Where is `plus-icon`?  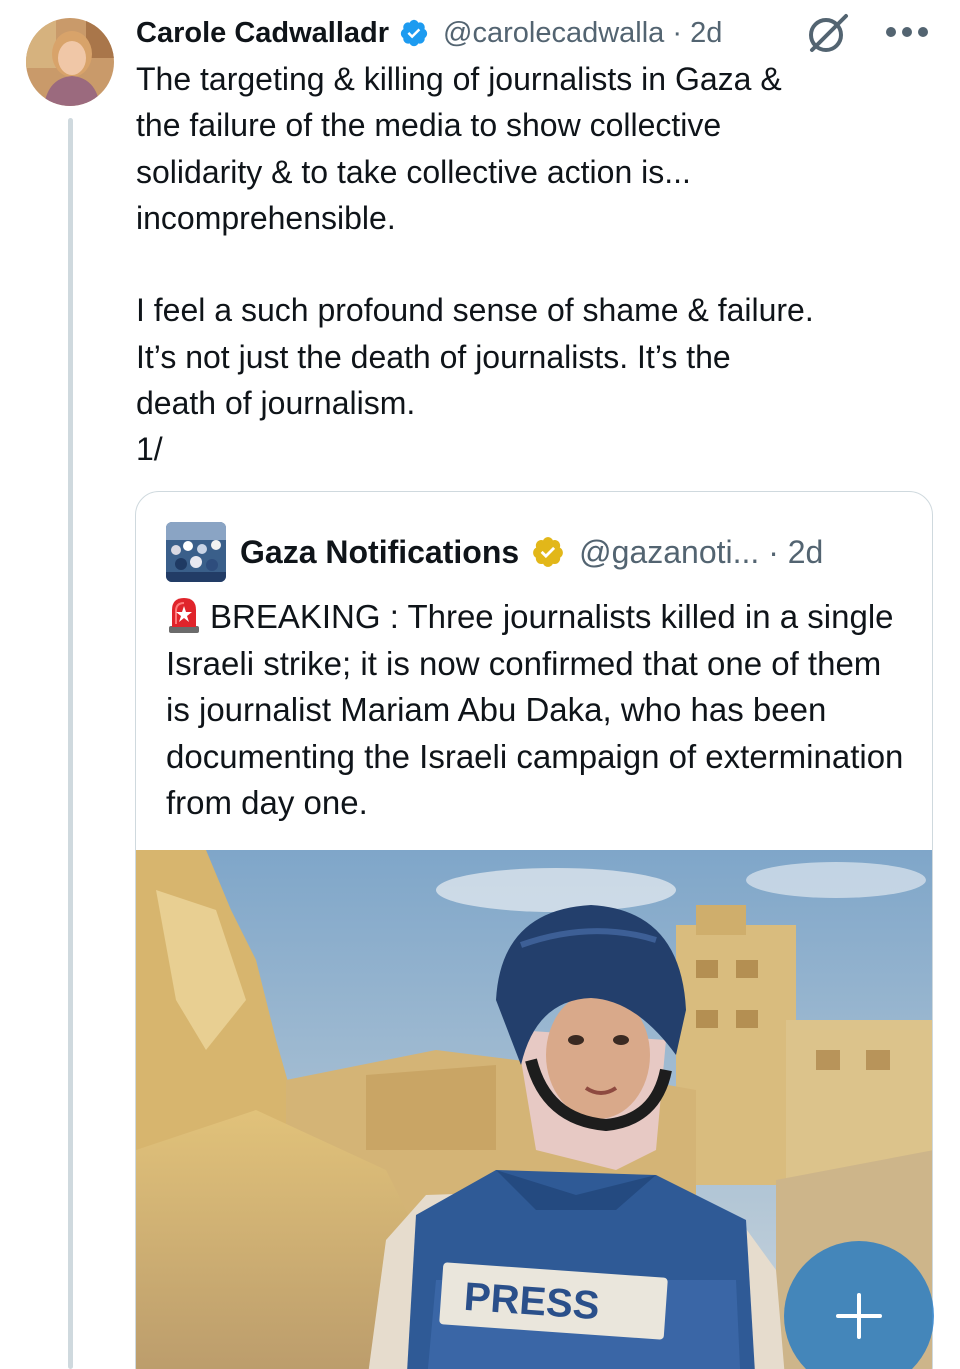
plus-icon is located at coordinates (859, 1316).